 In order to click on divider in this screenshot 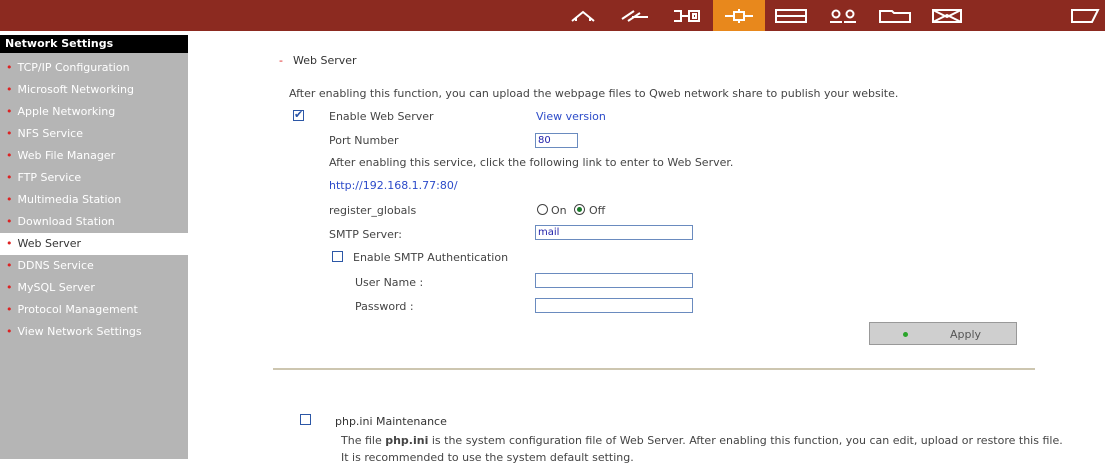, I will do `click(654, 369)`.